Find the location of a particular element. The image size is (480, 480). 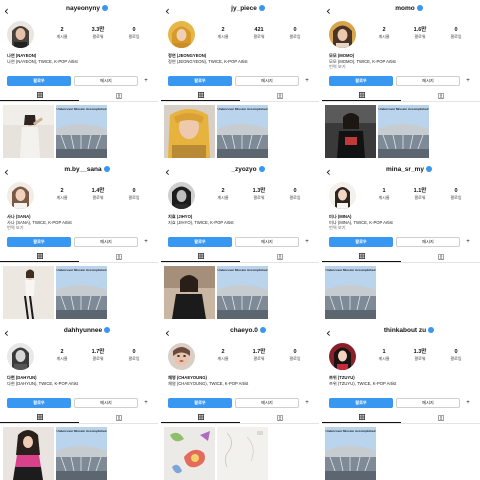

stat-followers: 1.1만 팔로워 is located at coordinates (420, 194).